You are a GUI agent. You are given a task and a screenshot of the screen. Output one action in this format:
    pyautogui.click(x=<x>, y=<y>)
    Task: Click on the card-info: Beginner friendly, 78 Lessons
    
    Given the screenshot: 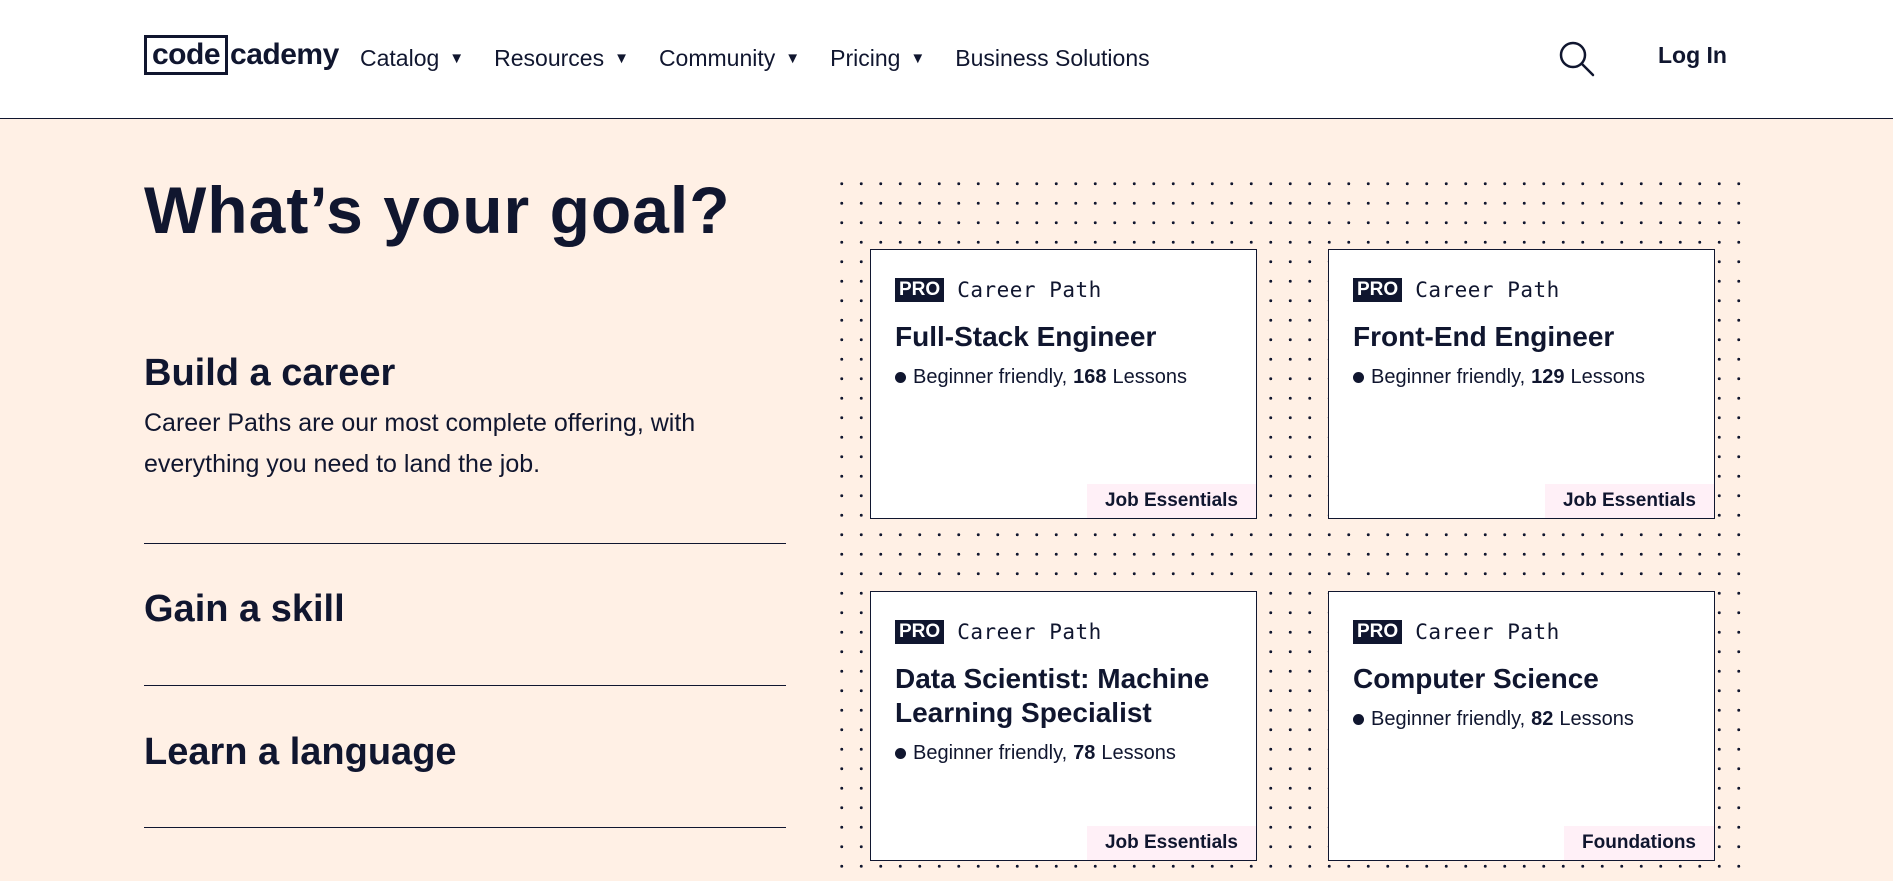 What is the action you would take?
    pyautogui.click(x=1035, y=753)
    